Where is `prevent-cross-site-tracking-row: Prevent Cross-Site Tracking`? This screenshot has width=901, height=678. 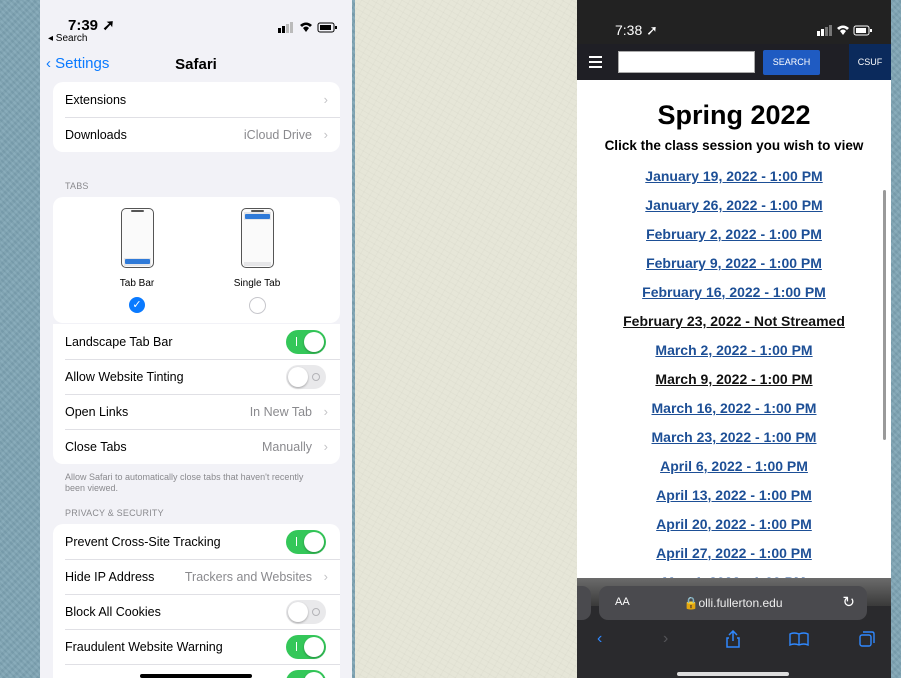
prevent-cross-site-tracking-row: Prevent Cross-Site Tracking is located at coordinates (196, 541).